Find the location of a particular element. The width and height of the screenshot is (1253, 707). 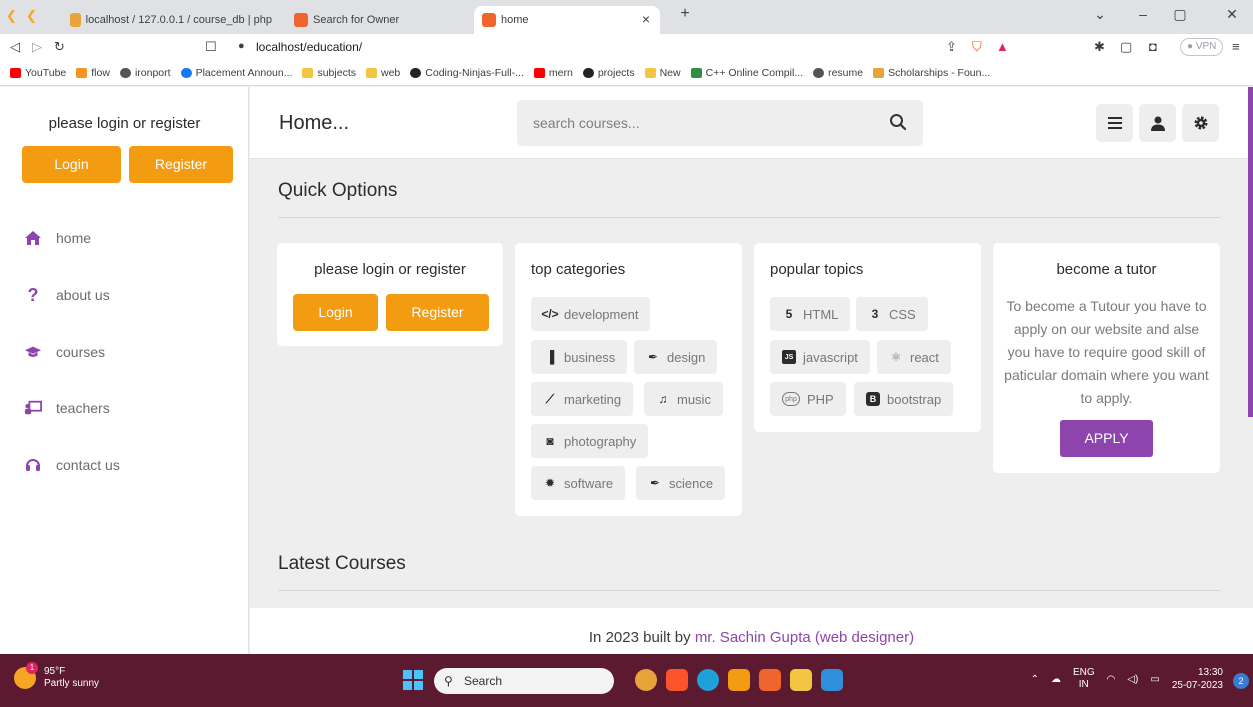

category-software: ✹ software is located at coordinates (578, 483).